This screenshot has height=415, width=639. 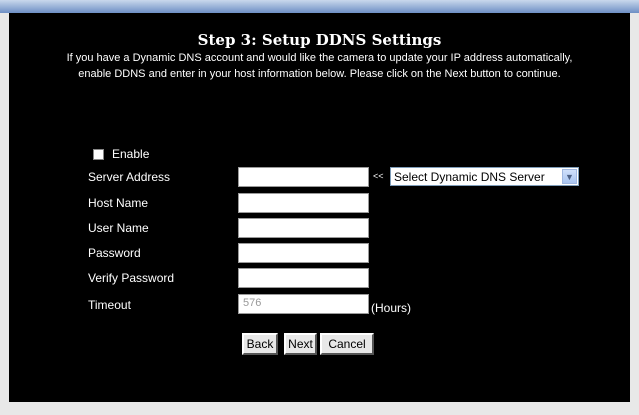 What do you see at coordinates (129, 177) in the screenshot?
I see `server-address-label: Server Address` at bounding box center [129, 177].